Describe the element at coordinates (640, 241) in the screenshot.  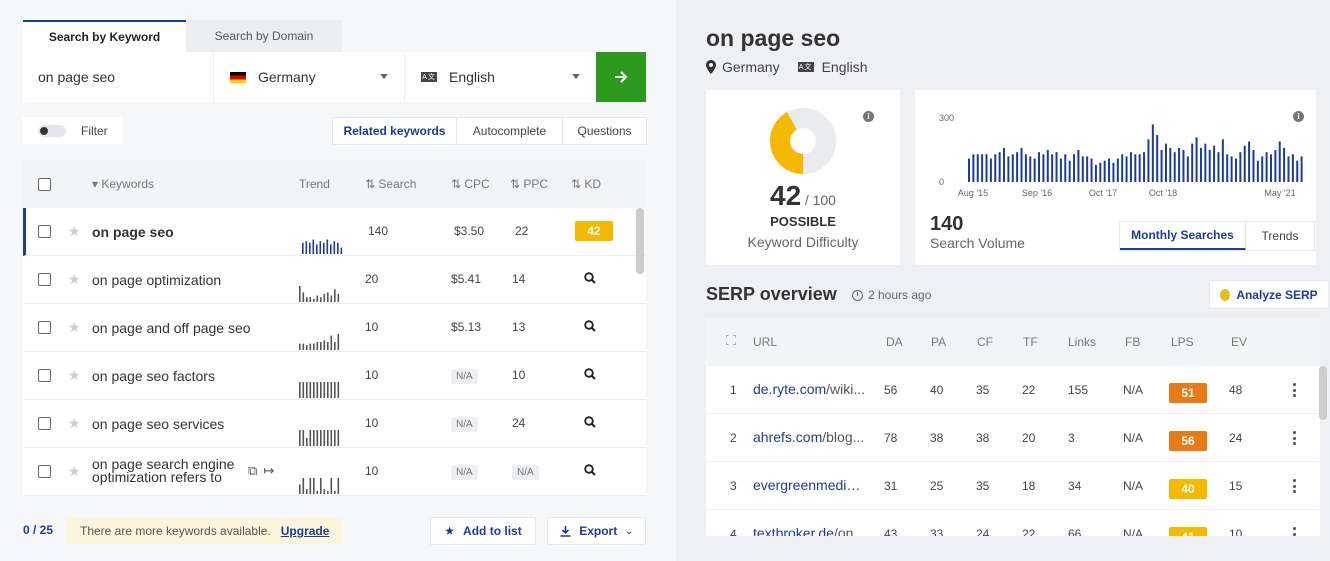
I see `keywords-scrollbar` at that location.